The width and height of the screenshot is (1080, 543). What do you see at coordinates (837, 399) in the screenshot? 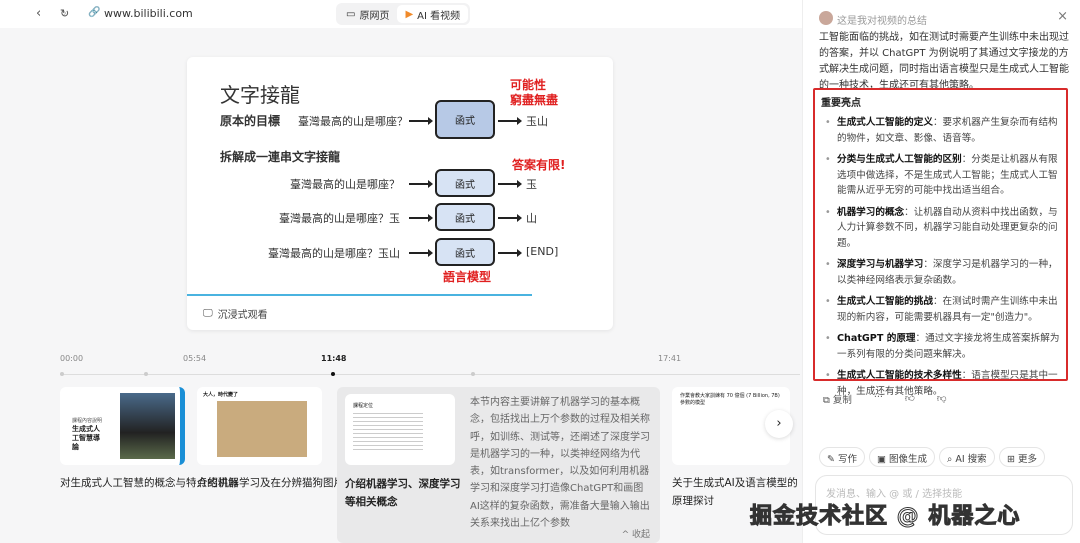
I see `copy-button: ⧉ 复制` at bounding box center [837, 399].